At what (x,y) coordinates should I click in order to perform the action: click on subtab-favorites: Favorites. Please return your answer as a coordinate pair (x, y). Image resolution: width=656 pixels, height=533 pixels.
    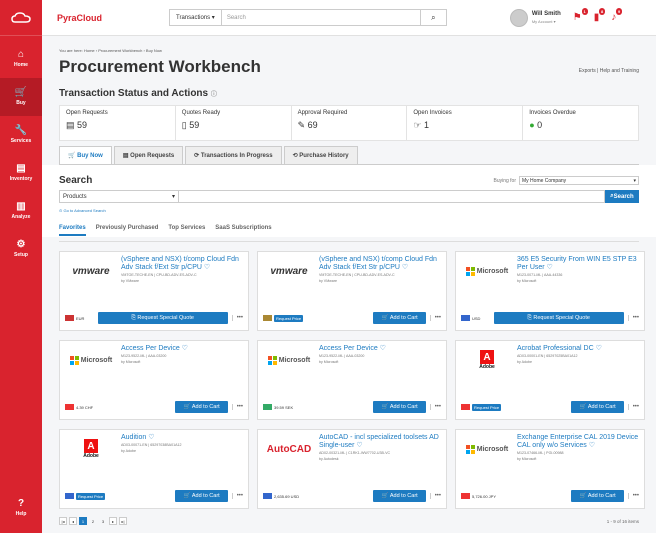
    Looking at the image, I should click on (72, 230).